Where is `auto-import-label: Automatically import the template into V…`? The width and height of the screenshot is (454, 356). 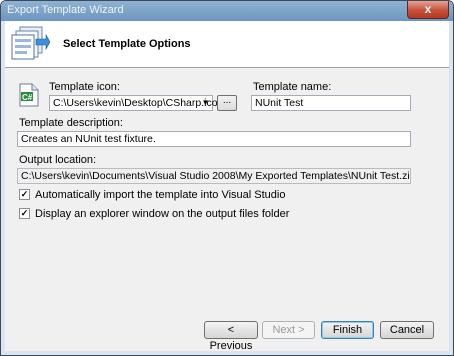
auto-import-label: Automatically import the template into V… is located at coordinates (160, 195).